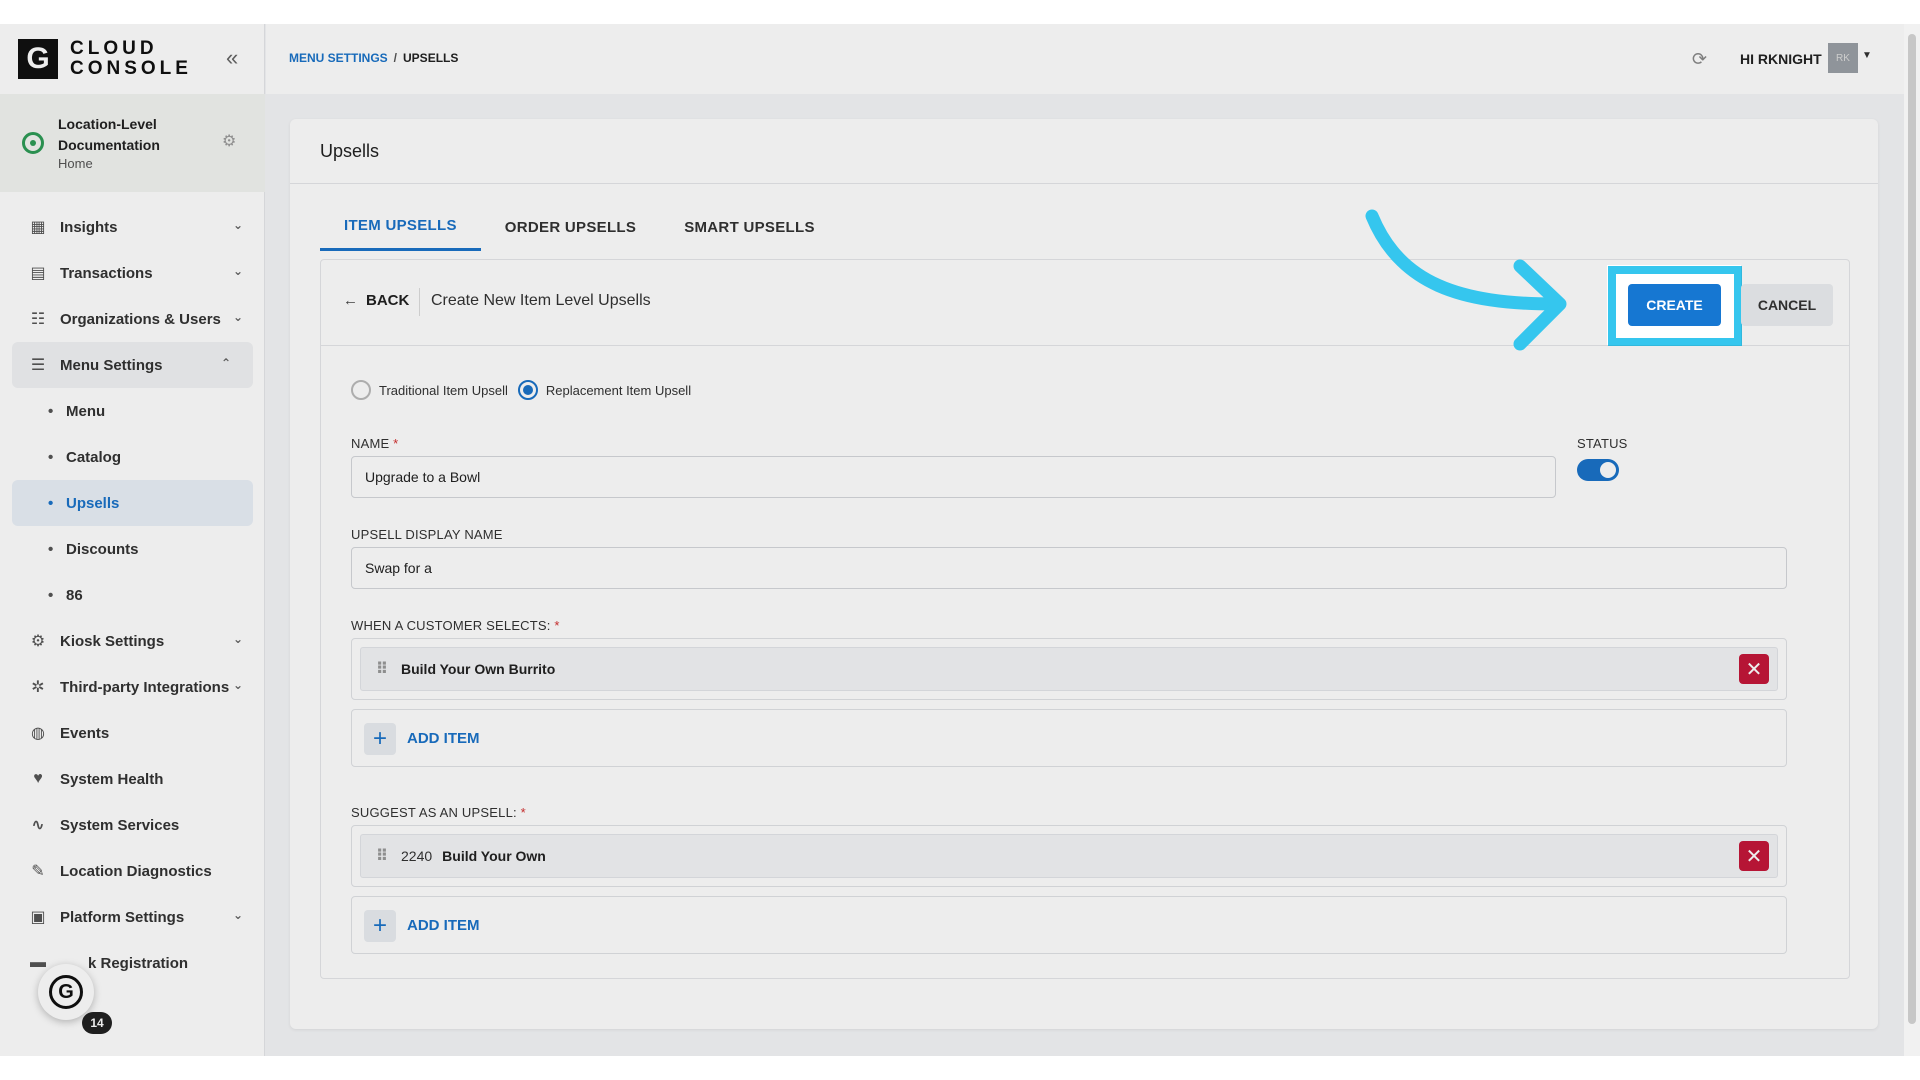 The image size is (1920, 1080). What do you see at coordinates (1602, 443) in the screenshot?
I see `status-label: STATUS` at bounding box center [1602, 443].